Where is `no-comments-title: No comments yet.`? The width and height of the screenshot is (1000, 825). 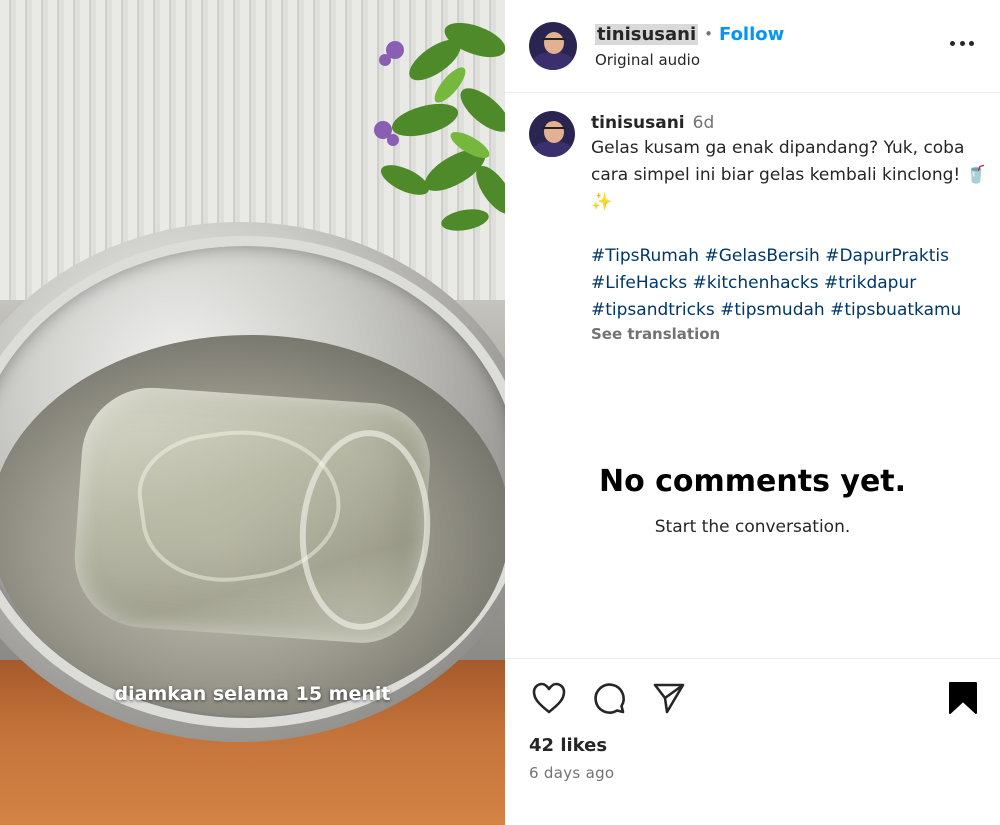 no-comments-title: No comments yet. is located at coordinates (752, 481).